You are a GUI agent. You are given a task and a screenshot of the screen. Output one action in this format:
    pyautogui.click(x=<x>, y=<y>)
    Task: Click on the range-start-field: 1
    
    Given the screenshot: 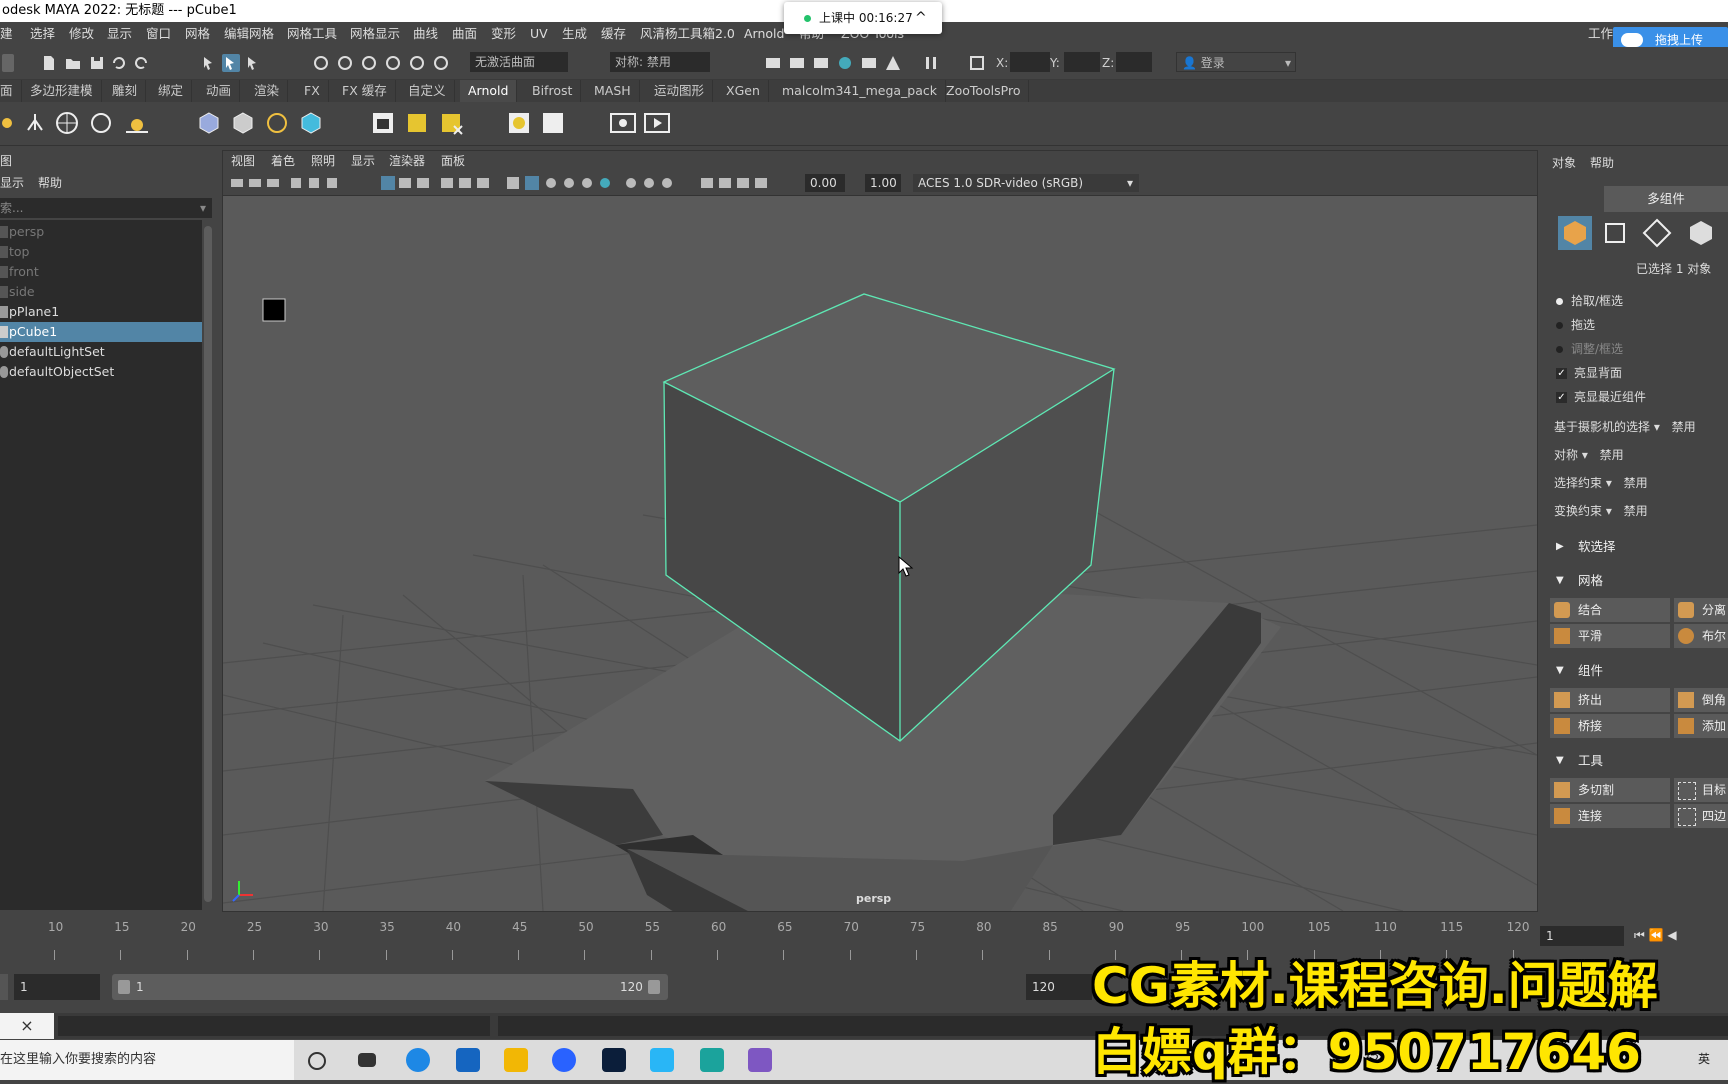 What is the action you would take?
    pyautogui.click(x=57, y=987)
    